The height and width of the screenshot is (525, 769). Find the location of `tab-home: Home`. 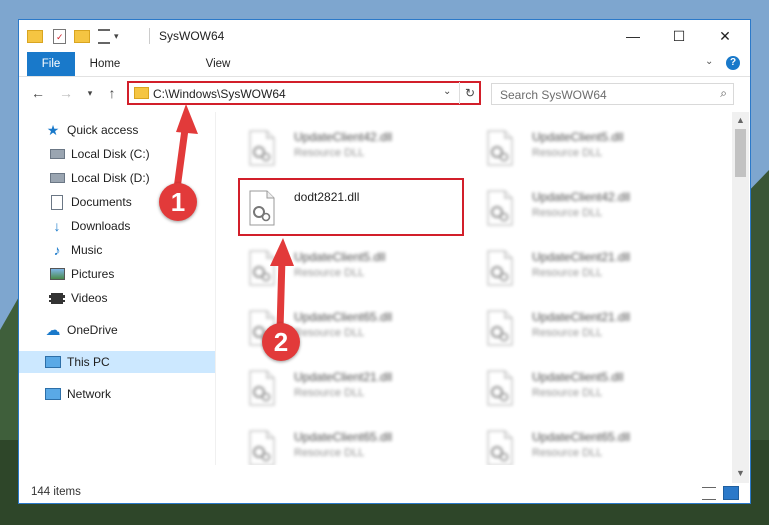

tab-home: Home is located at coordinates (105, 64).